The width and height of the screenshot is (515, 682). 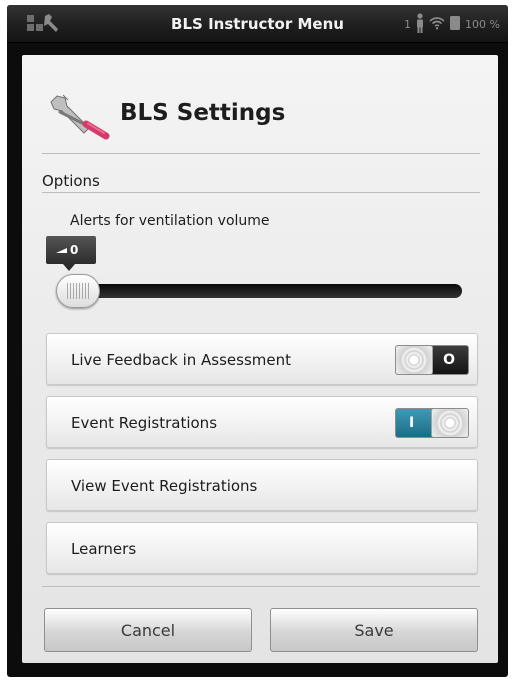 What do you see at coordinates (420, 24) in the screenshot?
I see `person-icon` at bounding box center [420, 24].